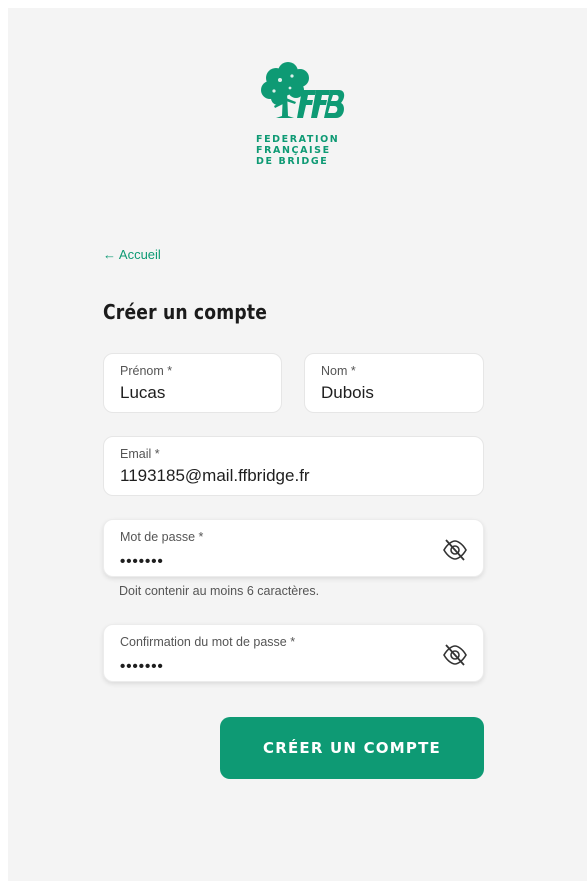 Image resolution: width=587 pixels, height=881 pixels. I want to click on first-name-field: Prénom * Lucas, so click(192, 383).